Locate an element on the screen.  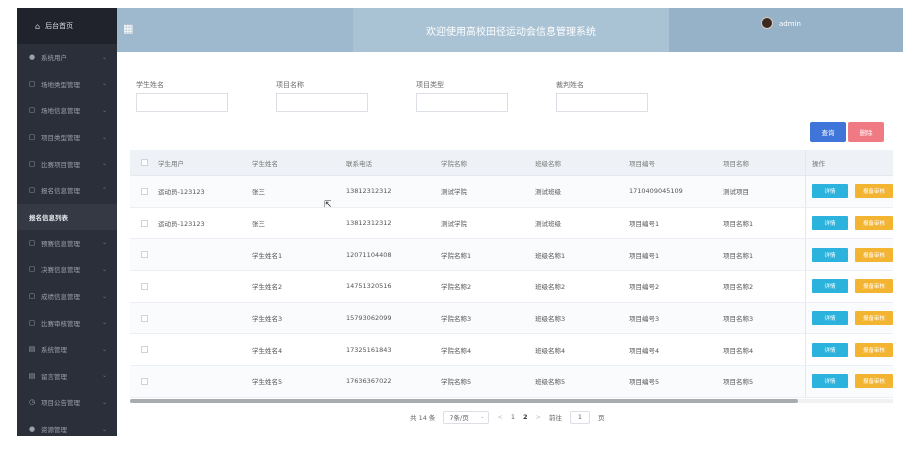
avatar is located at coordinates (767, 23).